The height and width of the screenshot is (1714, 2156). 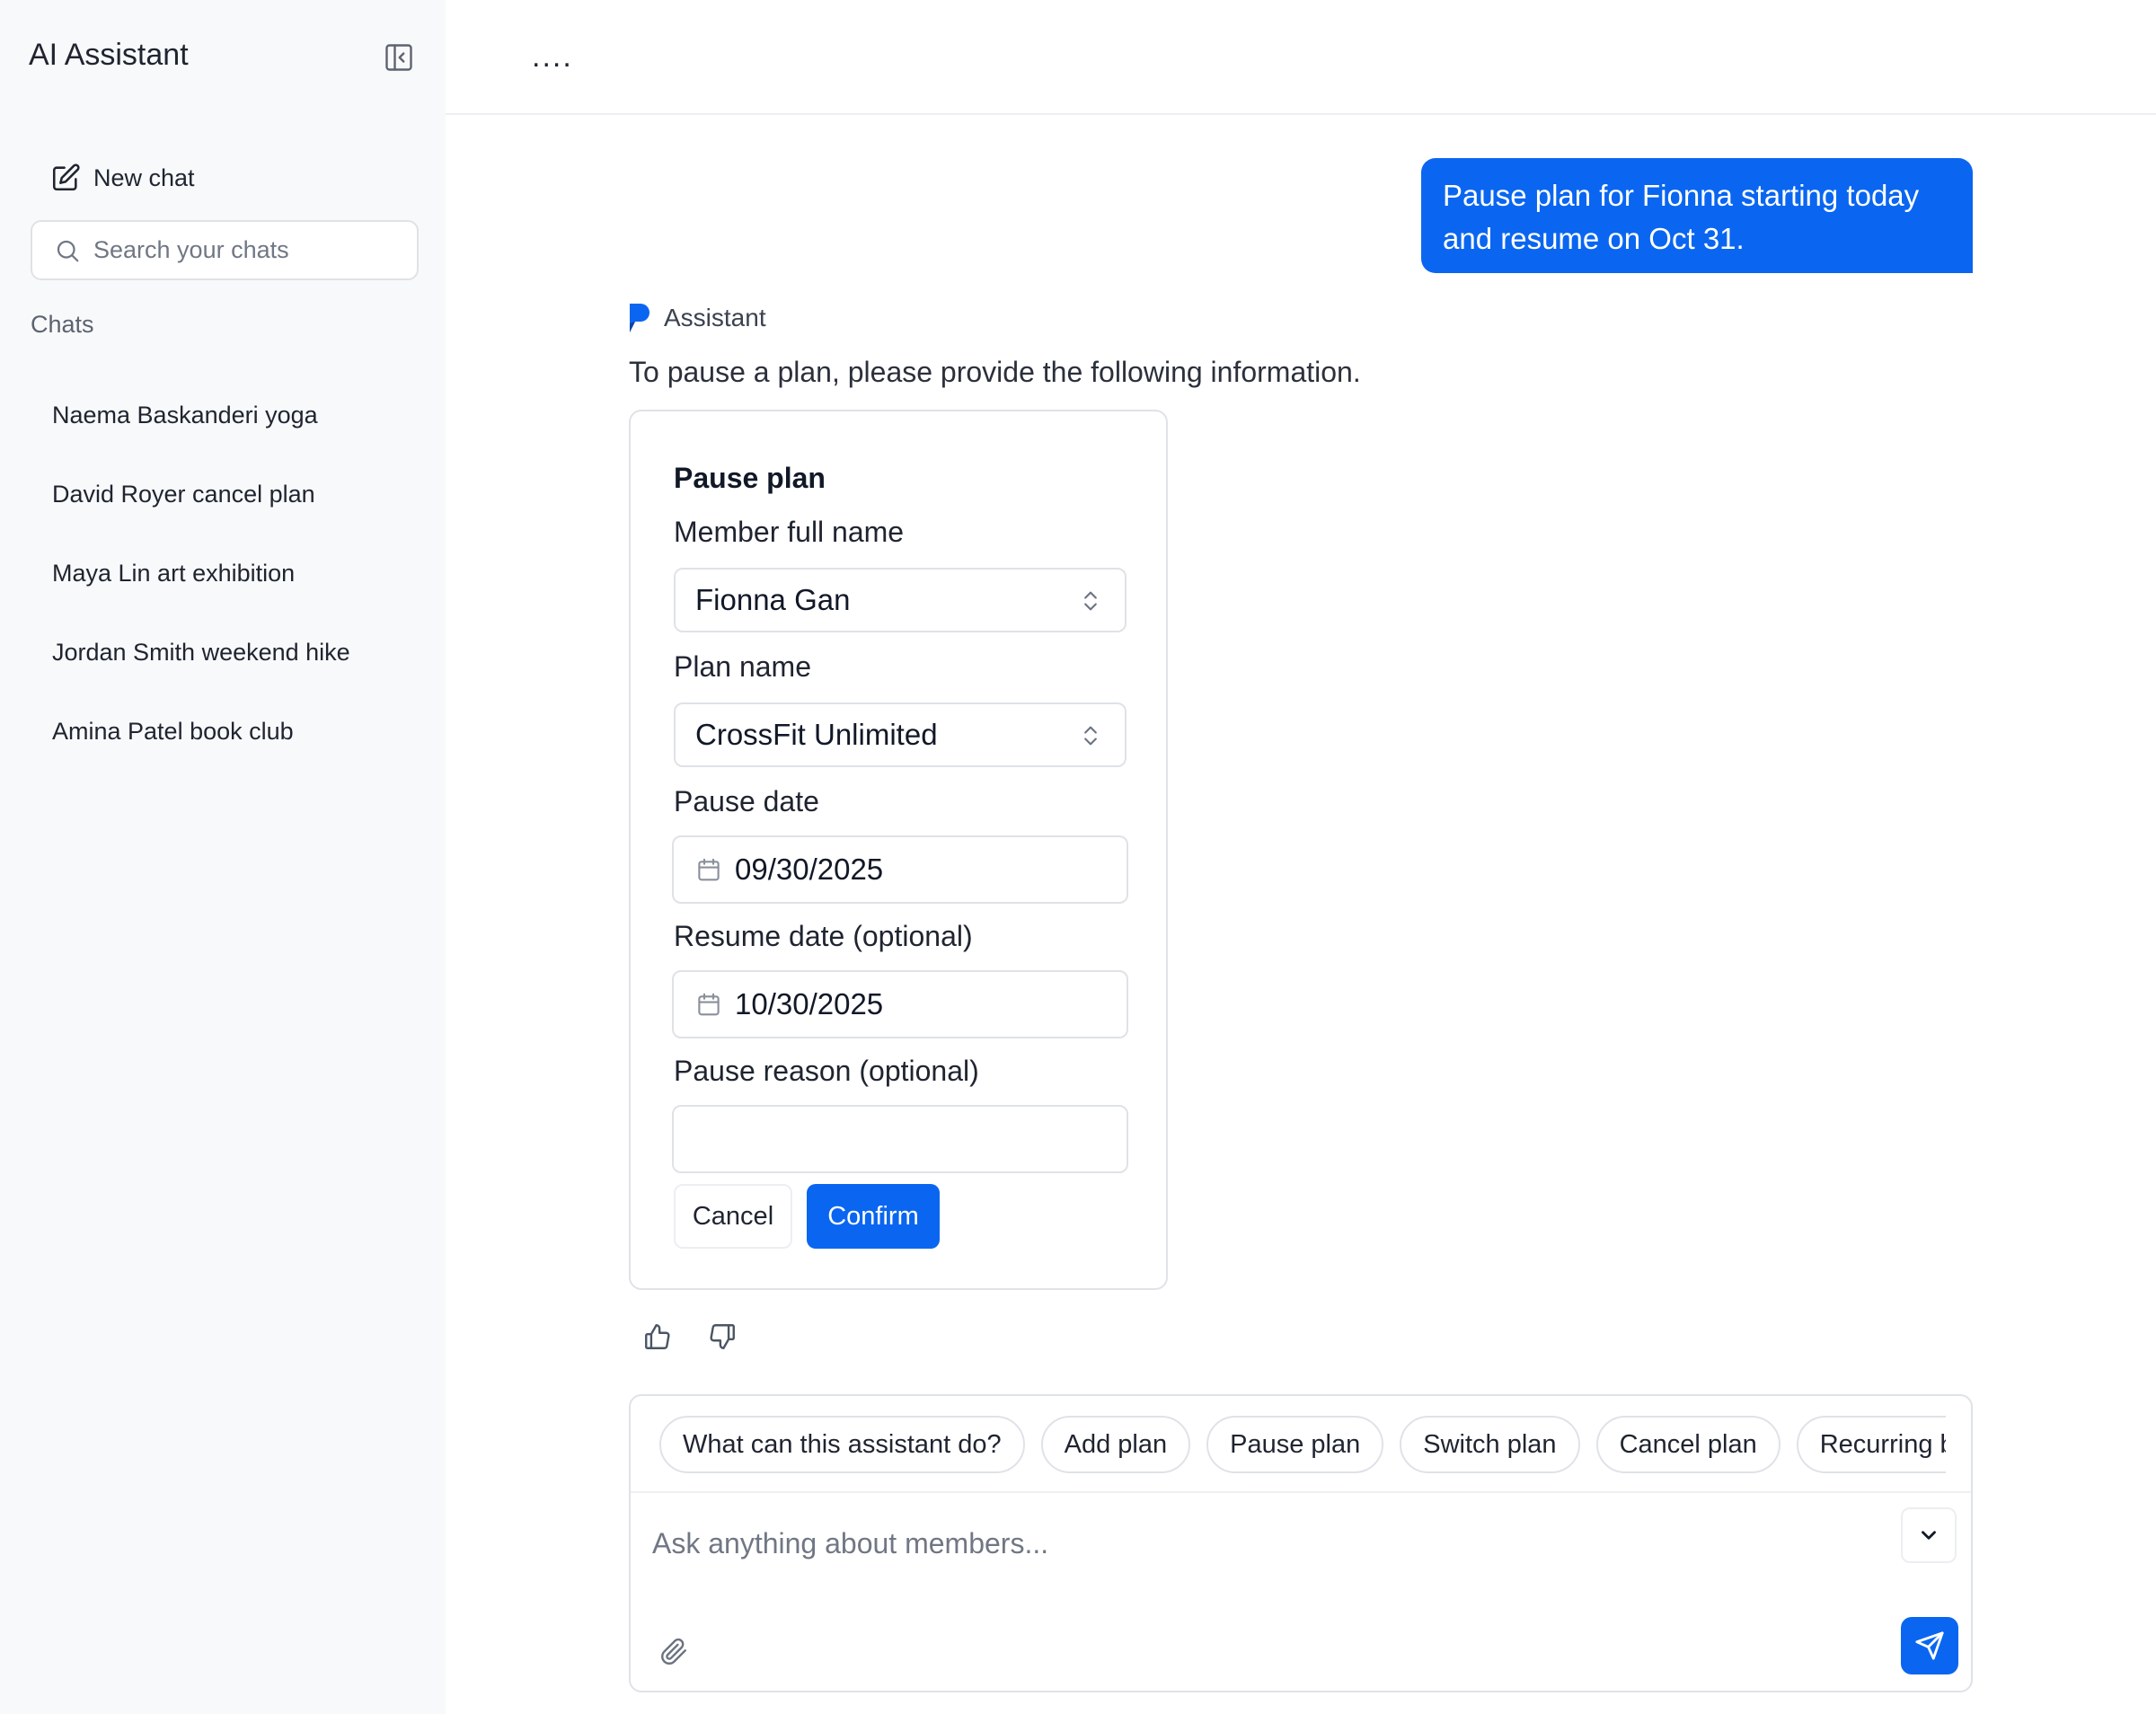 What do you see at coordinates (246, 250) in the screenshot?
I see `search-input` at bounding box center [246, 250].